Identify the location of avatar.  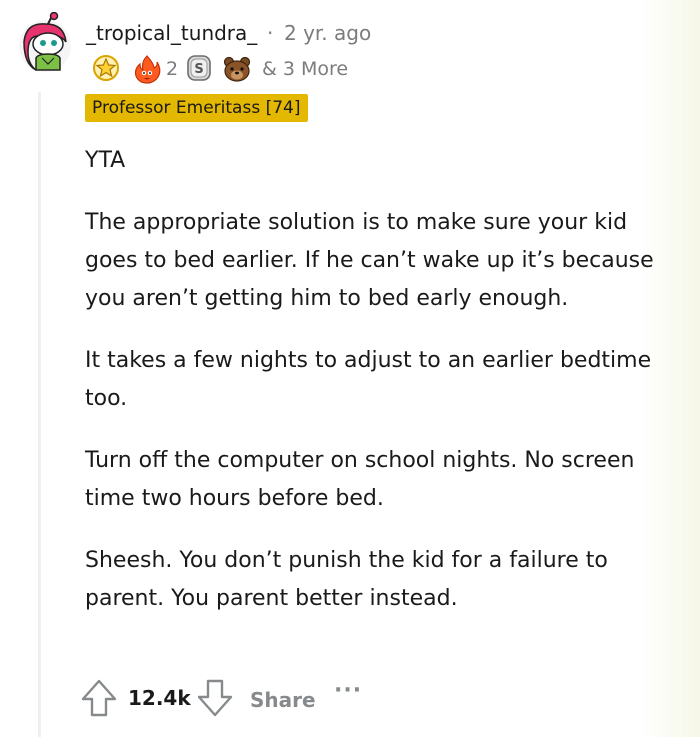
(45, 43).